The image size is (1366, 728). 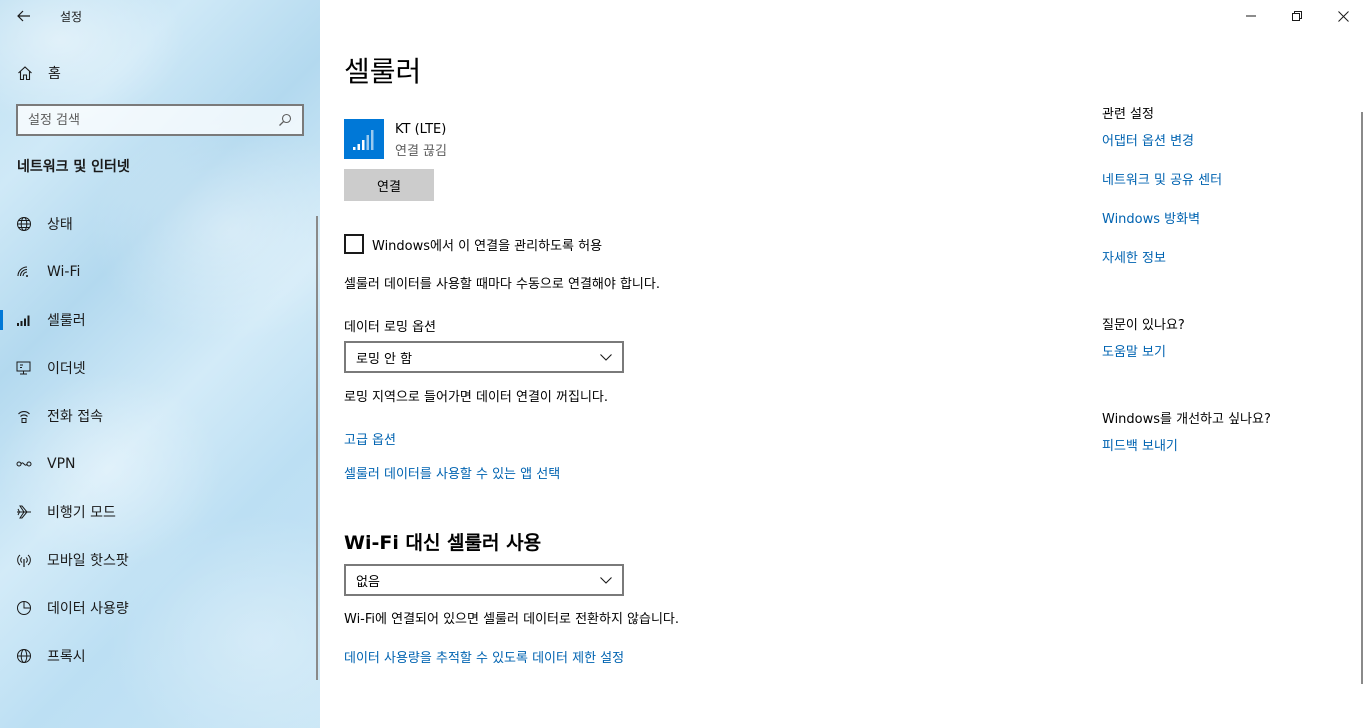 What do you see at coordinates (160, 608) in the screenshot?
I see `sidebar-item-data-usage: 데이터 사용량` at bounding box center [160, 608].